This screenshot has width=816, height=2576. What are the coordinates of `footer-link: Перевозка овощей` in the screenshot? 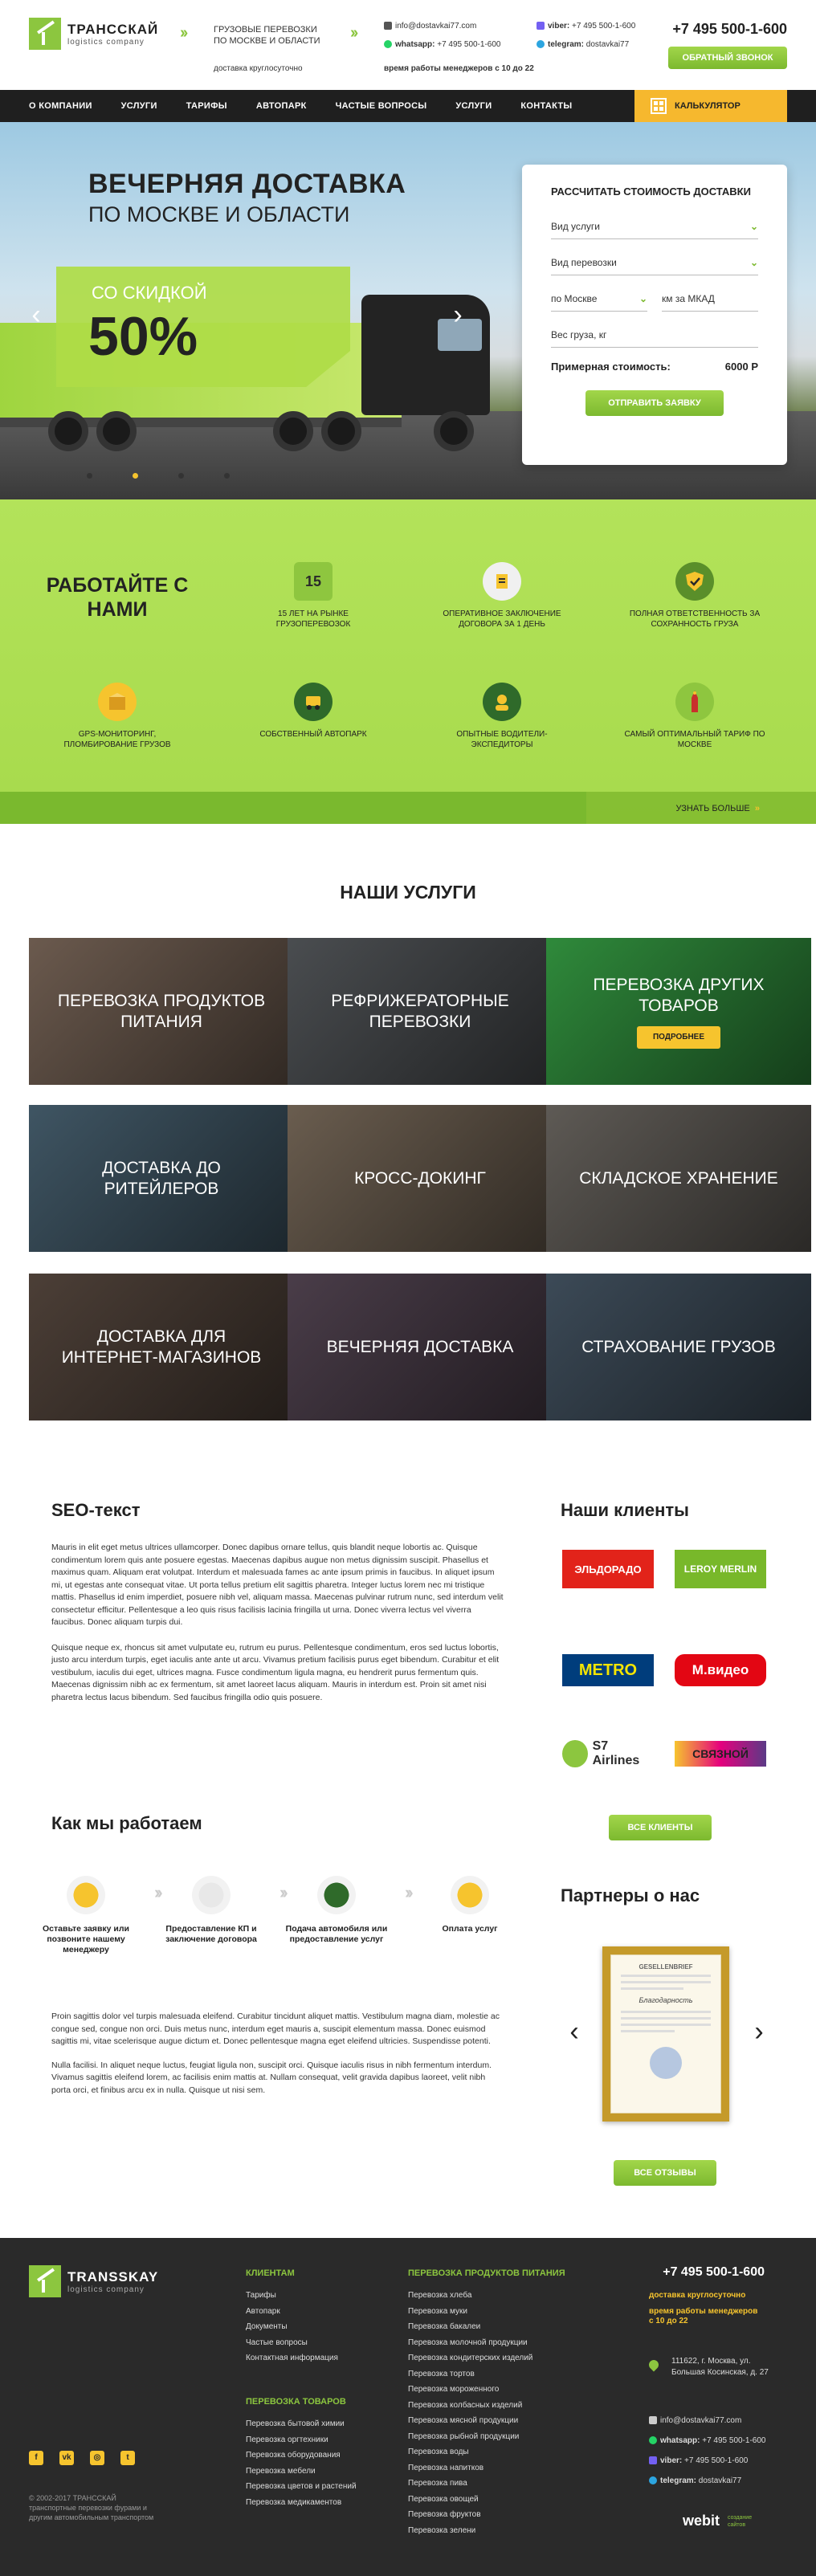 It's located at (470, 2500).